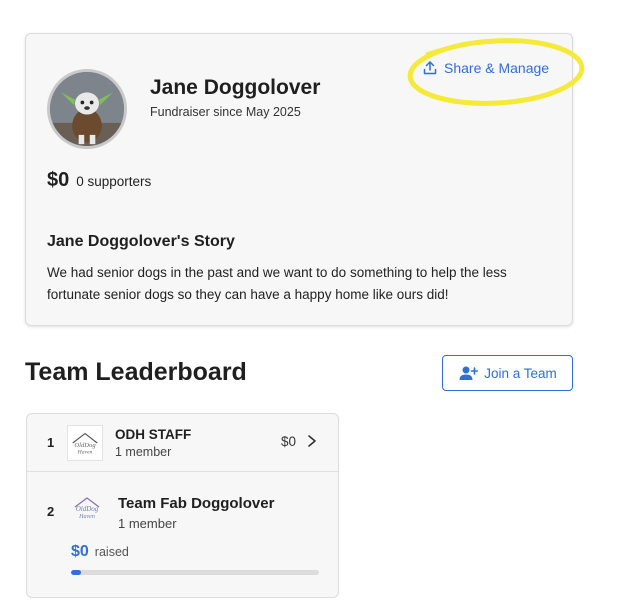 This screenshot has height=611, width=624. What do you see at coordinates (469, 373) in the screenshot?
I see `add-user-icon` at bounding box center [469, 373].